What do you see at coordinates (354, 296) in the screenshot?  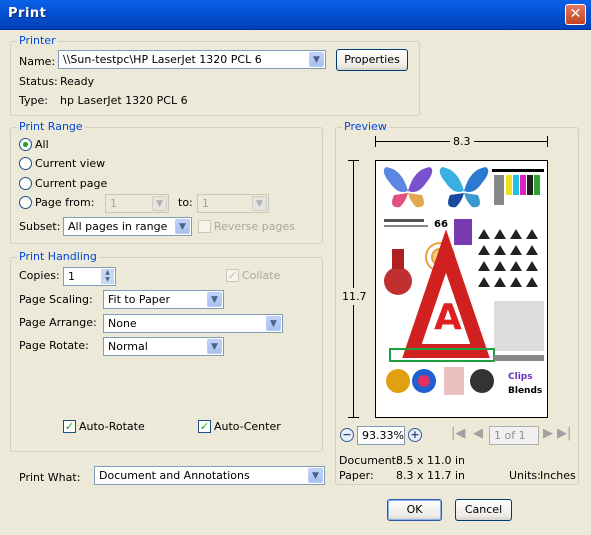 I see `height-dimension-label: 11.7` at bounding box center [354, 296].